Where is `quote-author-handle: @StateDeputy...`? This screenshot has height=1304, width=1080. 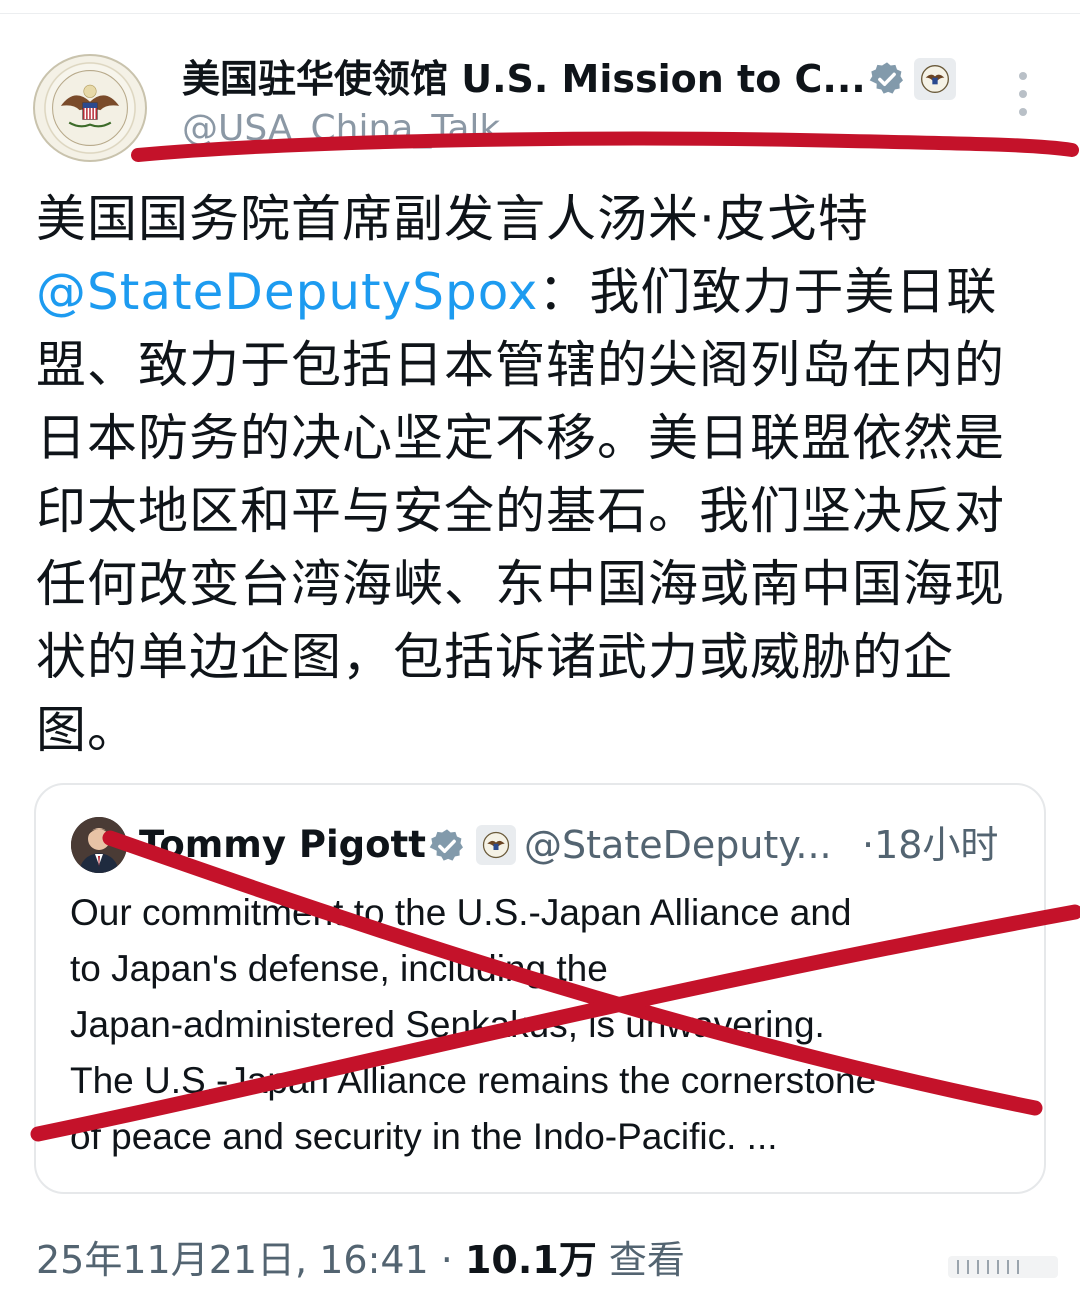
quote-author-handle: @StateDeputy... is located at coordinates (678, 845).